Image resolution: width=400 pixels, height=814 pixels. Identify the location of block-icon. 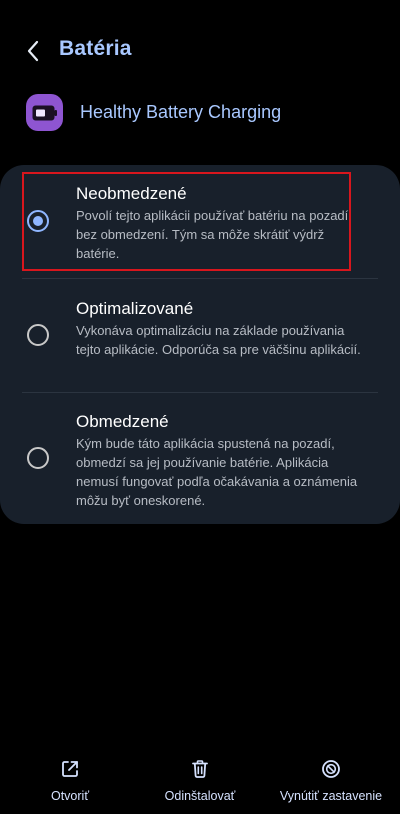
(331, 769).